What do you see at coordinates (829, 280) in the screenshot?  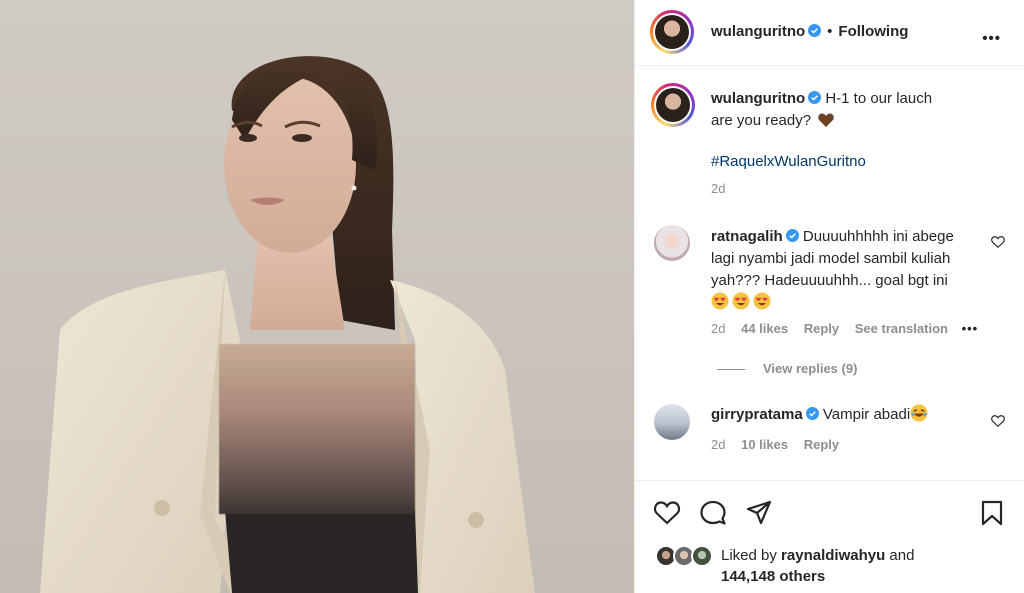 I see `comment-line3: yah??? Hadeuuuuhhh... goal bgt ini` at bounding box center [829, 280].